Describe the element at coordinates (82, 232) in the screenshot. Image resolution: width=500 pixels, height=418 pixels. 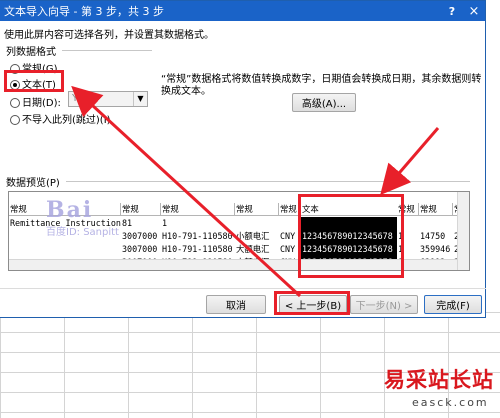
I see `watermark-text: 百度ID: Sanpitt` at that location.